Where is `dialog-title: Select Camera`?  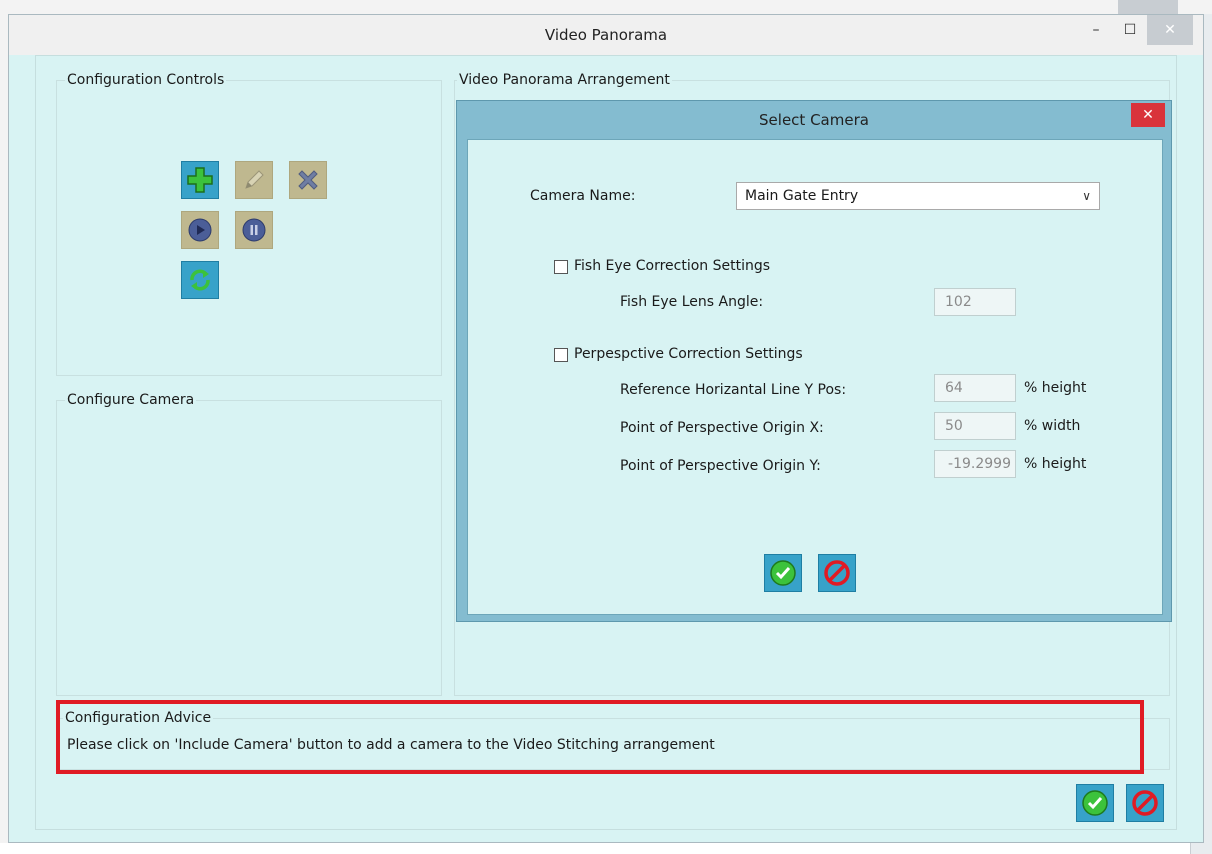 dialog-title: Select Camera is located at coordinates (814, 120).